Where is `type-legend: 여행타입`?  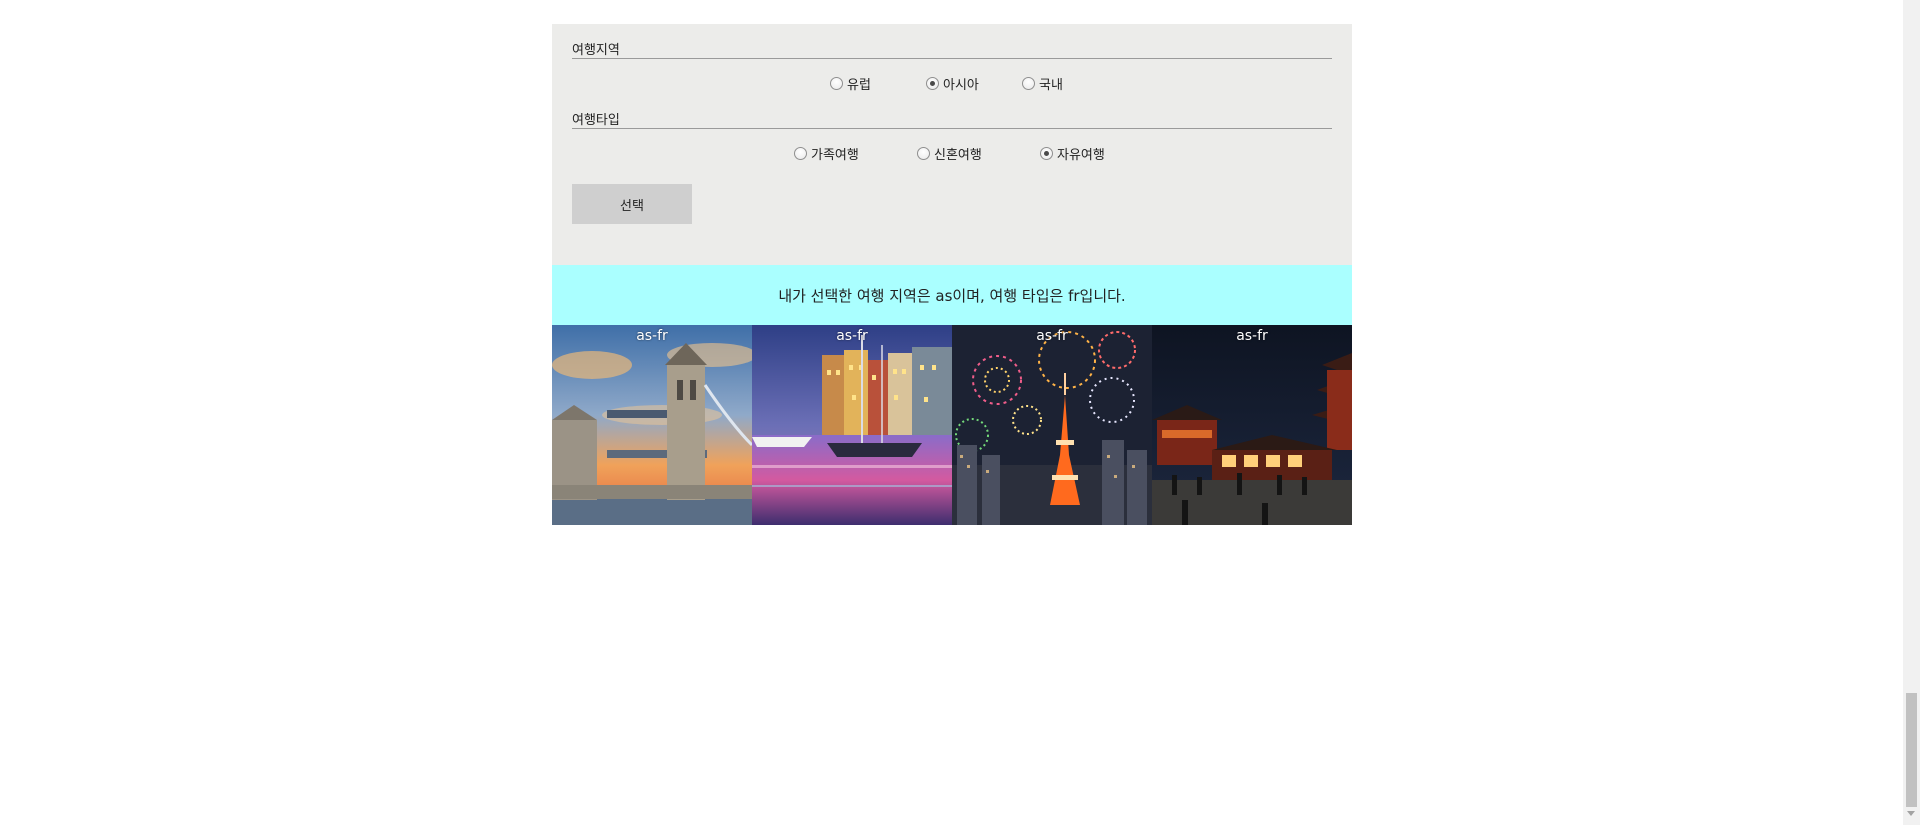 type-legend: 여행타입 is located at coordinates (952, 121).